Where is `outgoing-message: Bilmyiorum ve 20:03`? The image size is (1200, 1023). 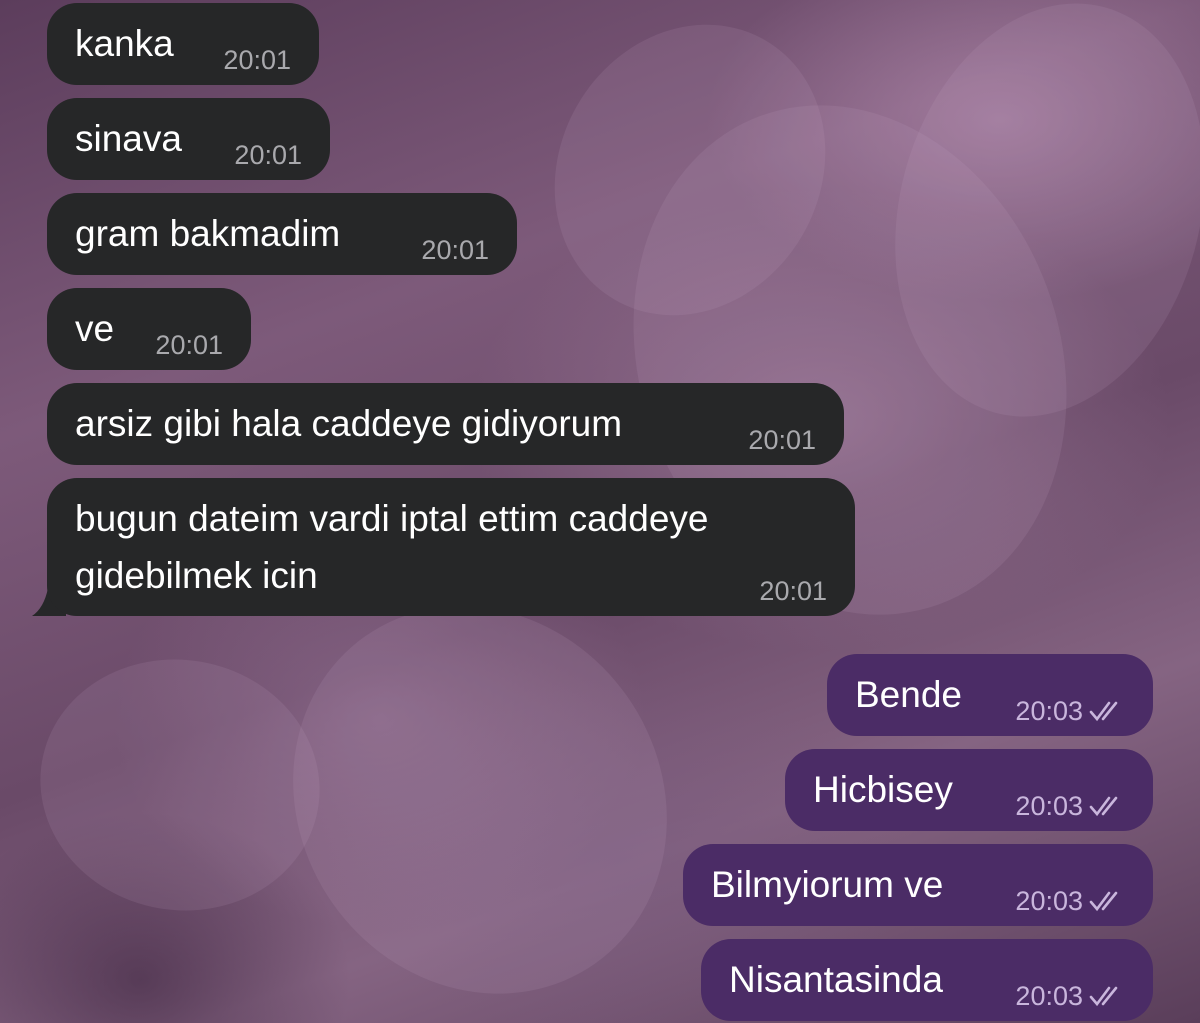 outgoing-message: Bilmyiorum ve 20:03 is located at coordinates (918, 885).